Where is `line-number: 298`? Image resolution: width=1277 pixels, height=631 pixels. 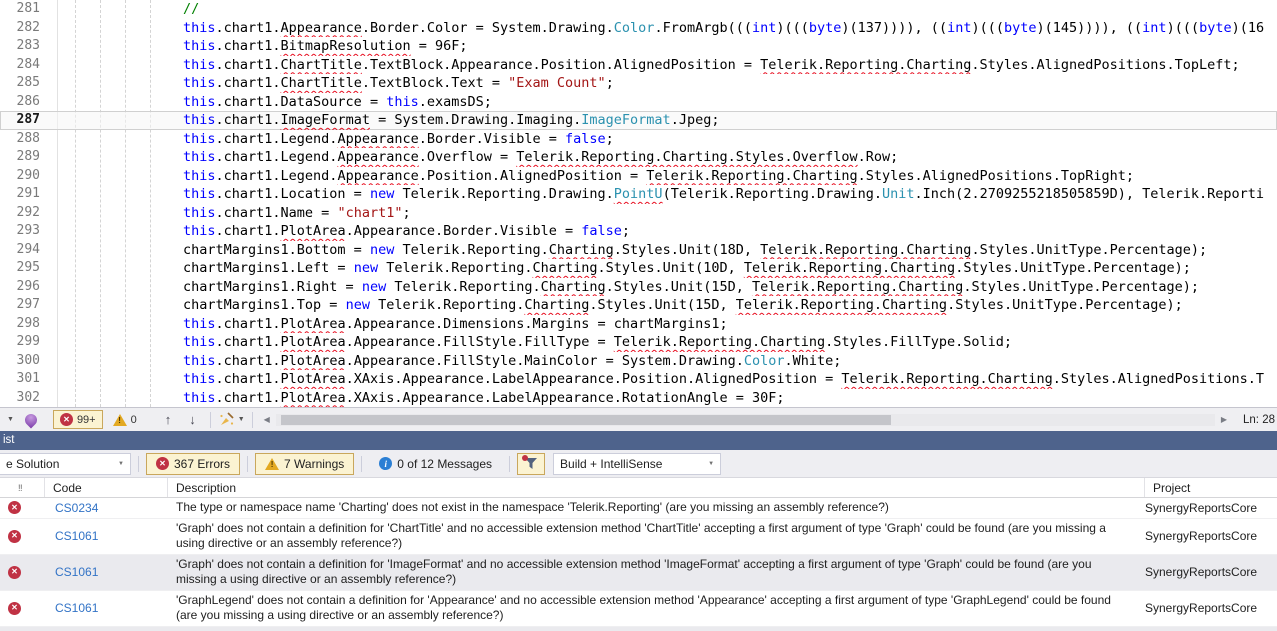
line-number: 298 is located at coordinates (28, 323).